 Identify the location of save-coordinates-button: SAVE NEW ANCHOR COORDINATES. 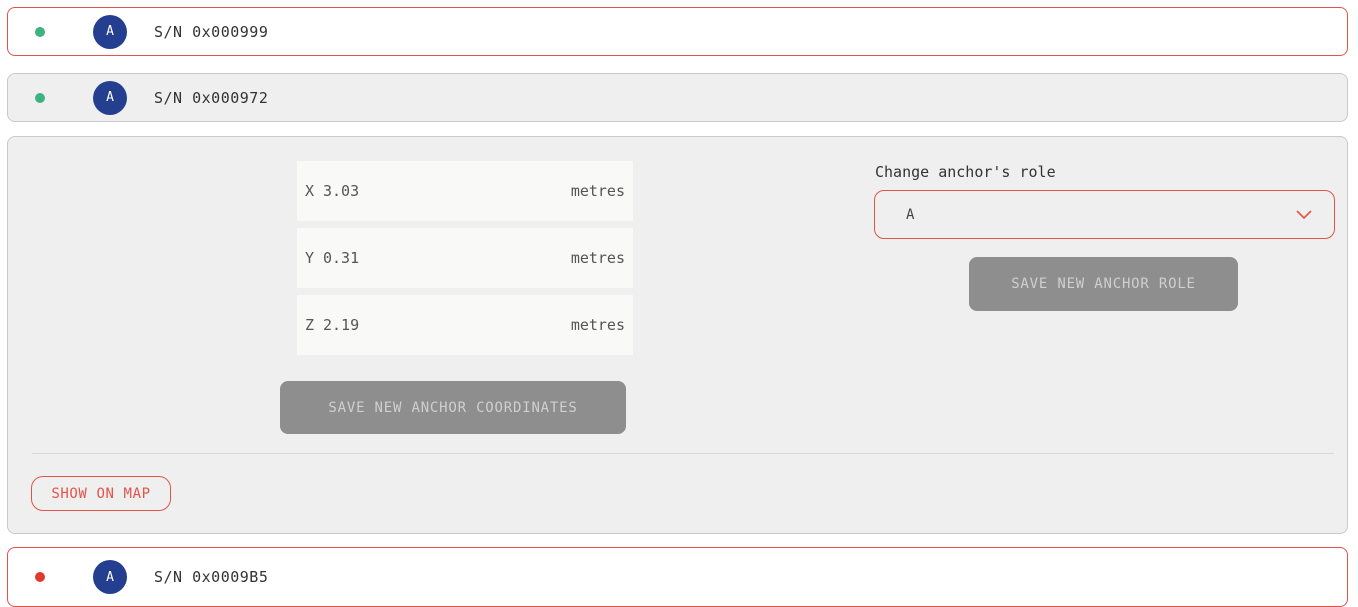
(453, 407).